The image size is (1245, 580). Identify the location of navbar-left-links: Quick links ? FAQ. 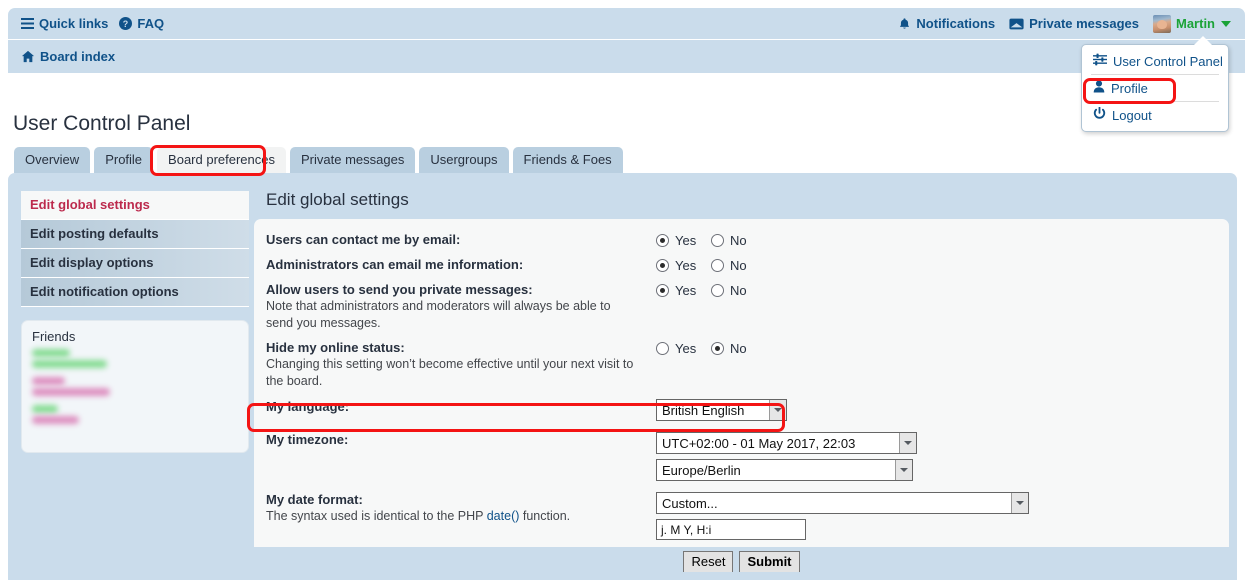
(86, 23).